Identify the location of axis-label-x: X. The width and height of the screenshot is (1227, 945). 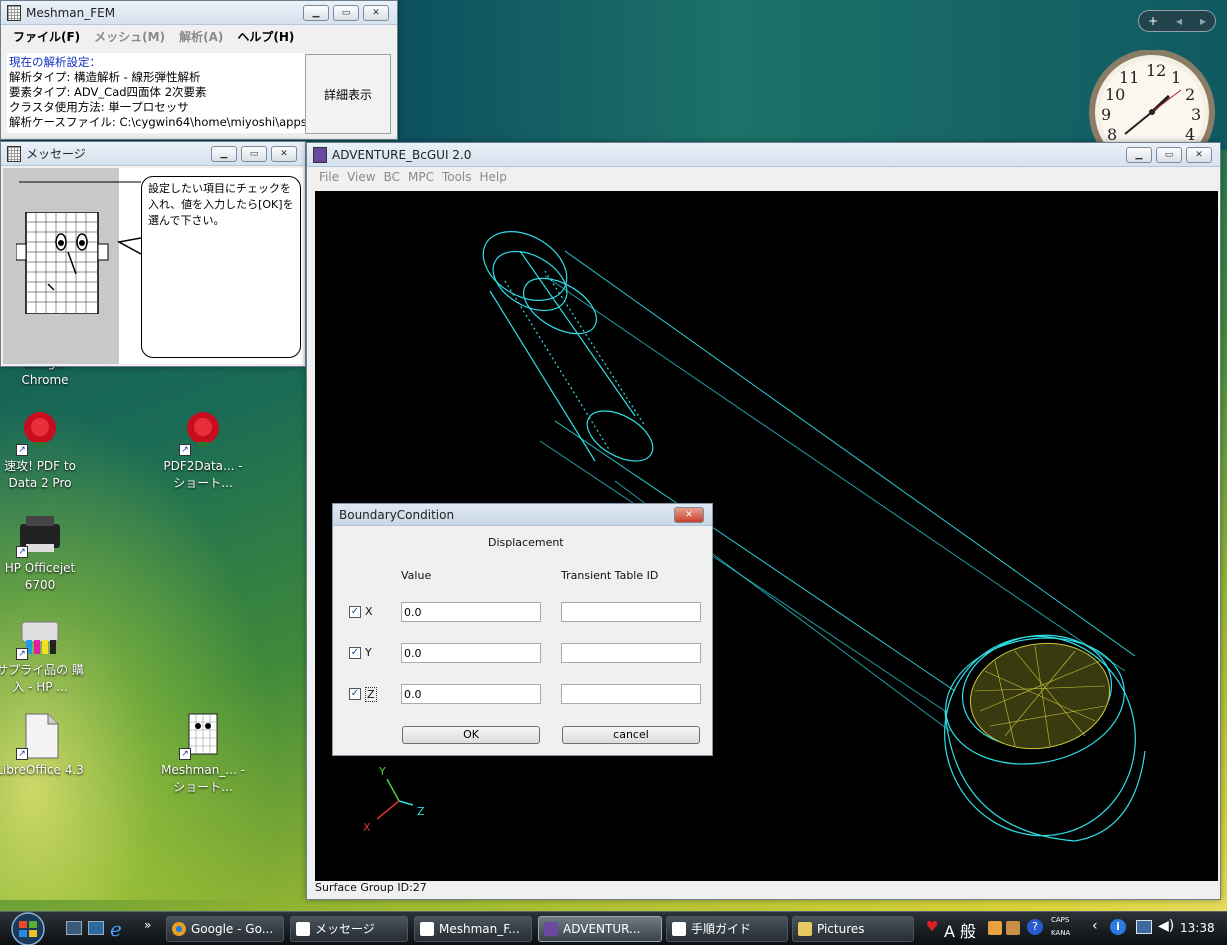
(367, 827).